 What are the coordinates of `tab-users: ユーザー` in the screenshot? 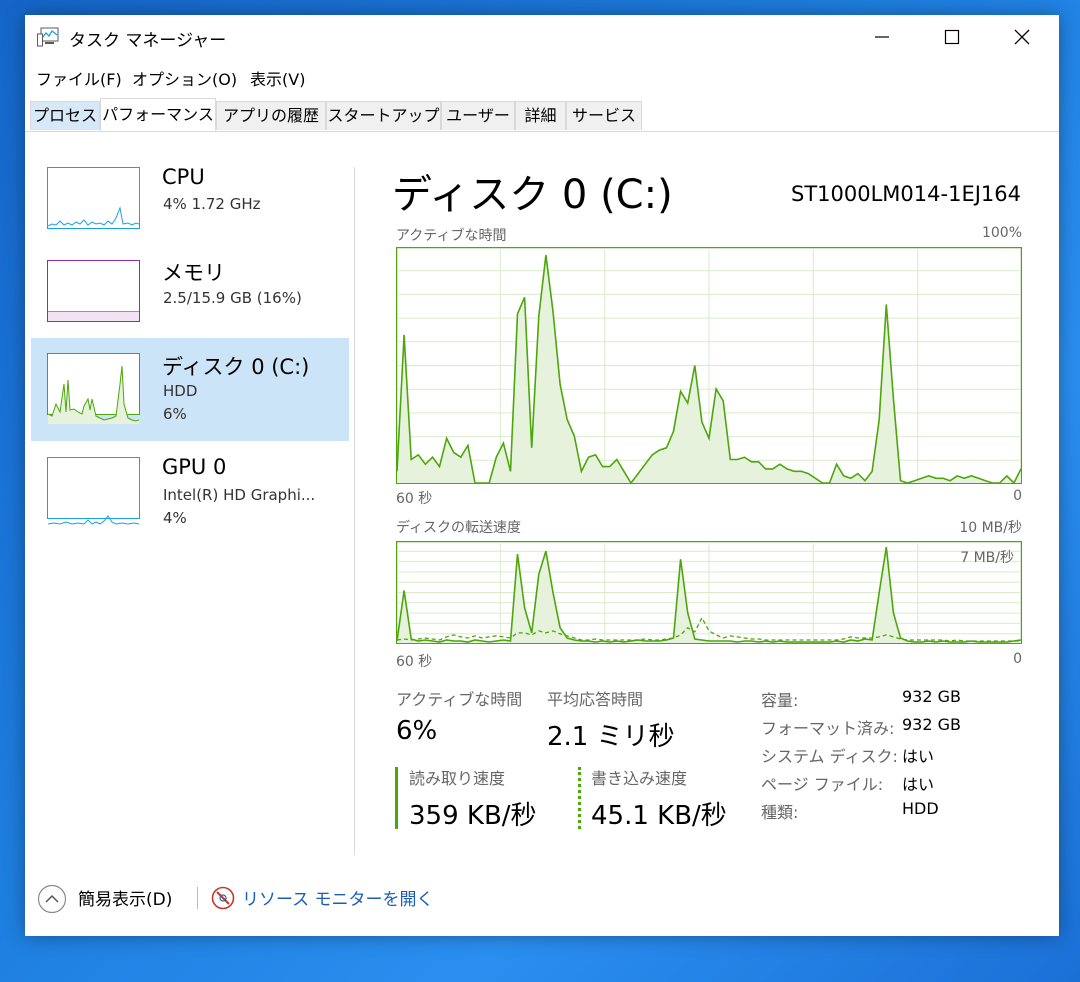 It's located at (478, 115).